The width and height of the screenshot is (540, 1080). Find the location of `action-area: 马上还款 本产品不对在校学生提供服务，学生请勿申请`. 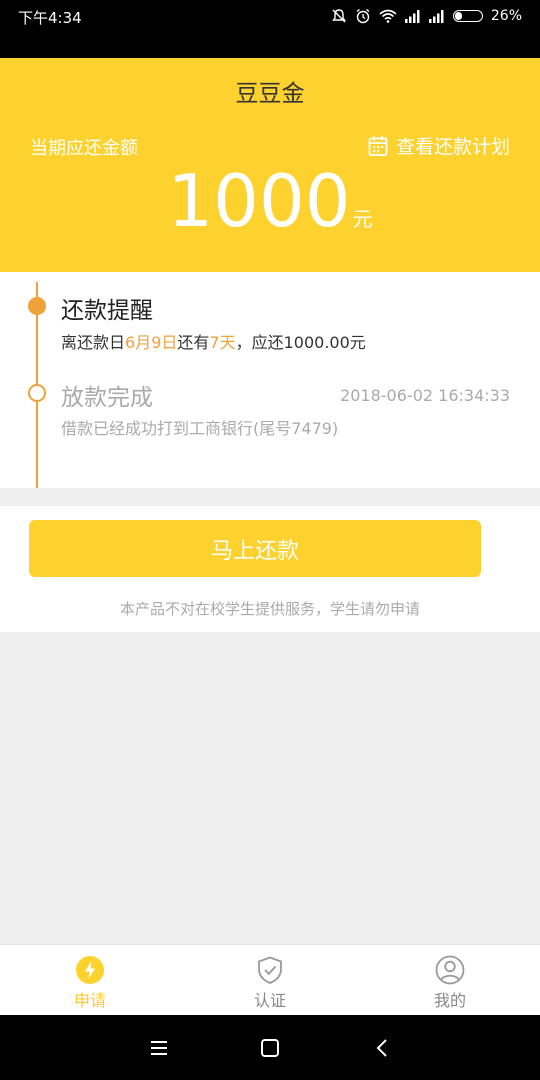

action-area: 马上还款 本产品不对在校学生提供服务，学生请勿申请 is located at coordinates (270, 569).